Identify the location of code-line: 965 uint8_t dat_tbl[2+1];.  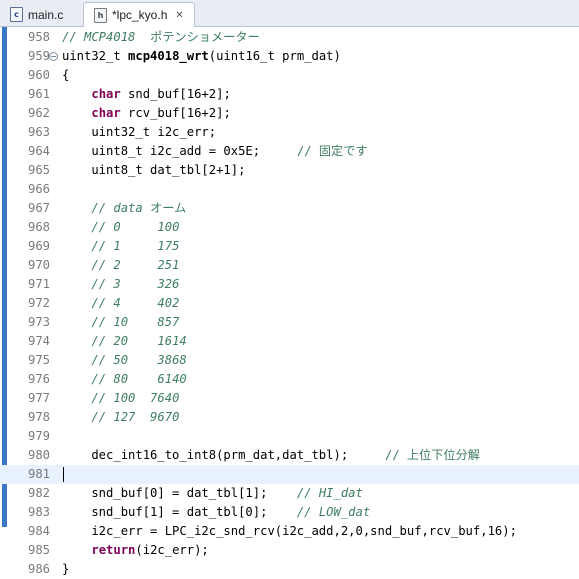
(289, 170).